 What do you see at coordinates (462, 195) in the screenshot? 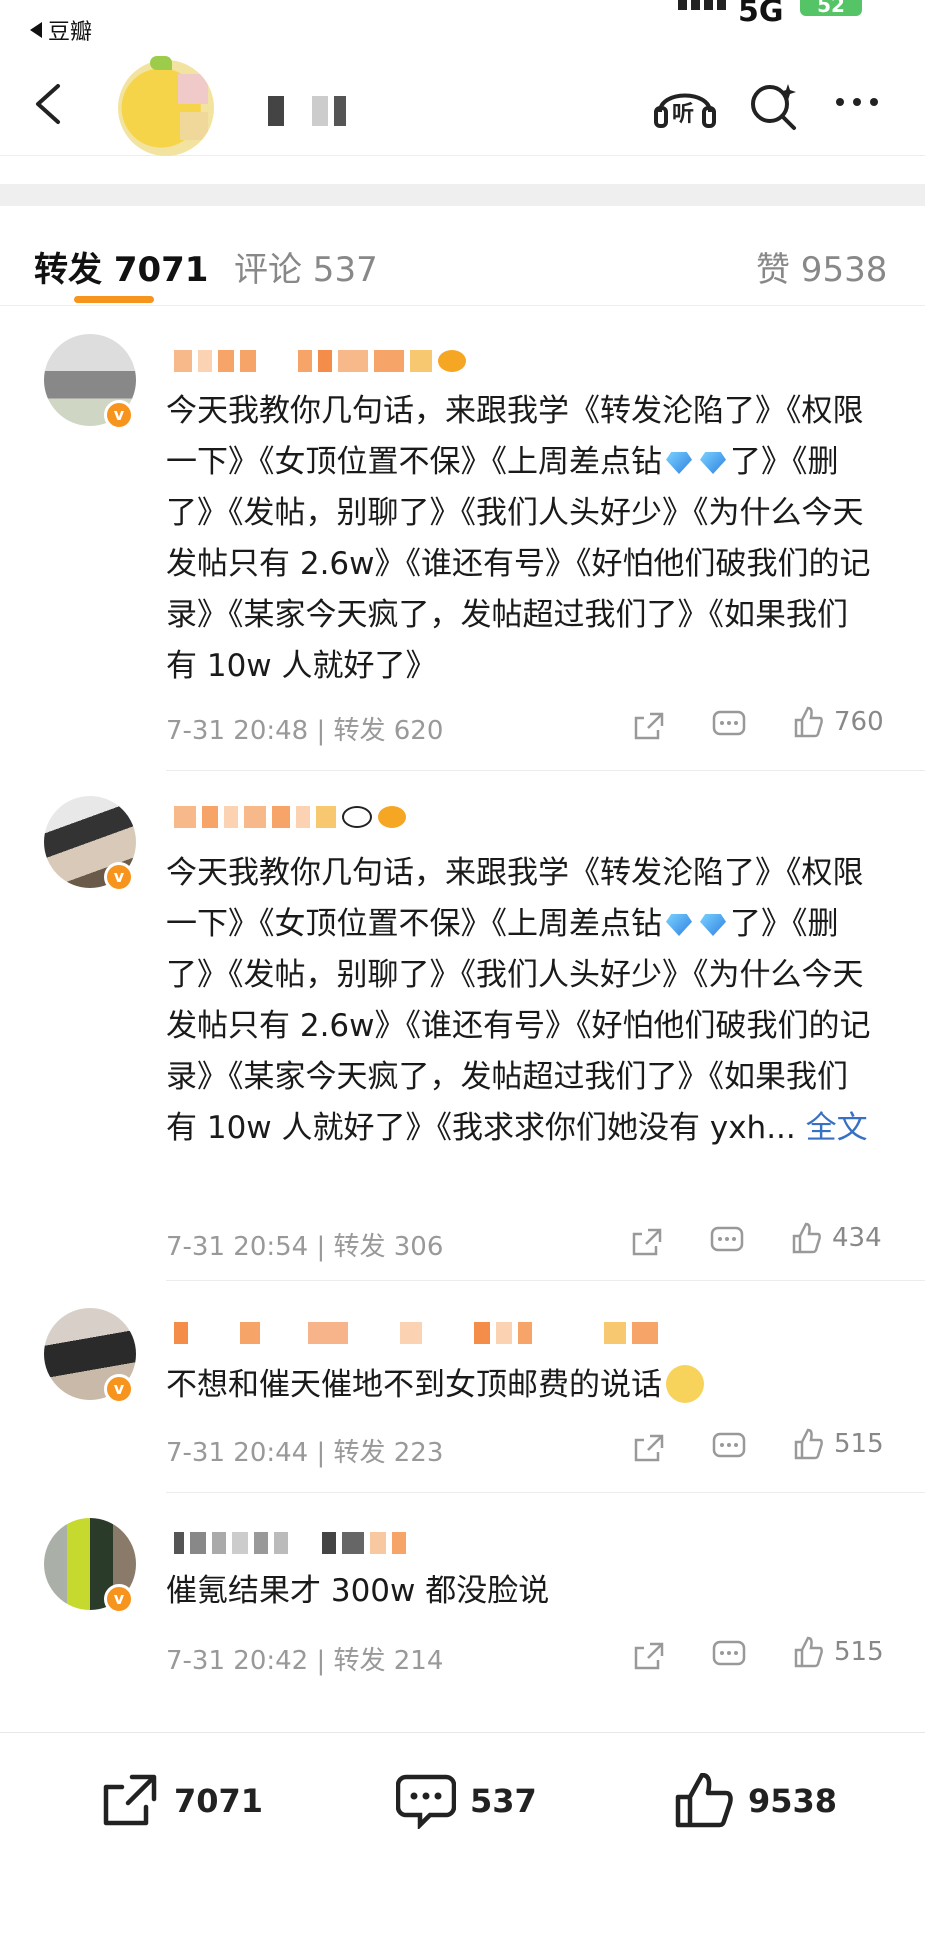
I see `section-divider` at bounding box center [462, 195].